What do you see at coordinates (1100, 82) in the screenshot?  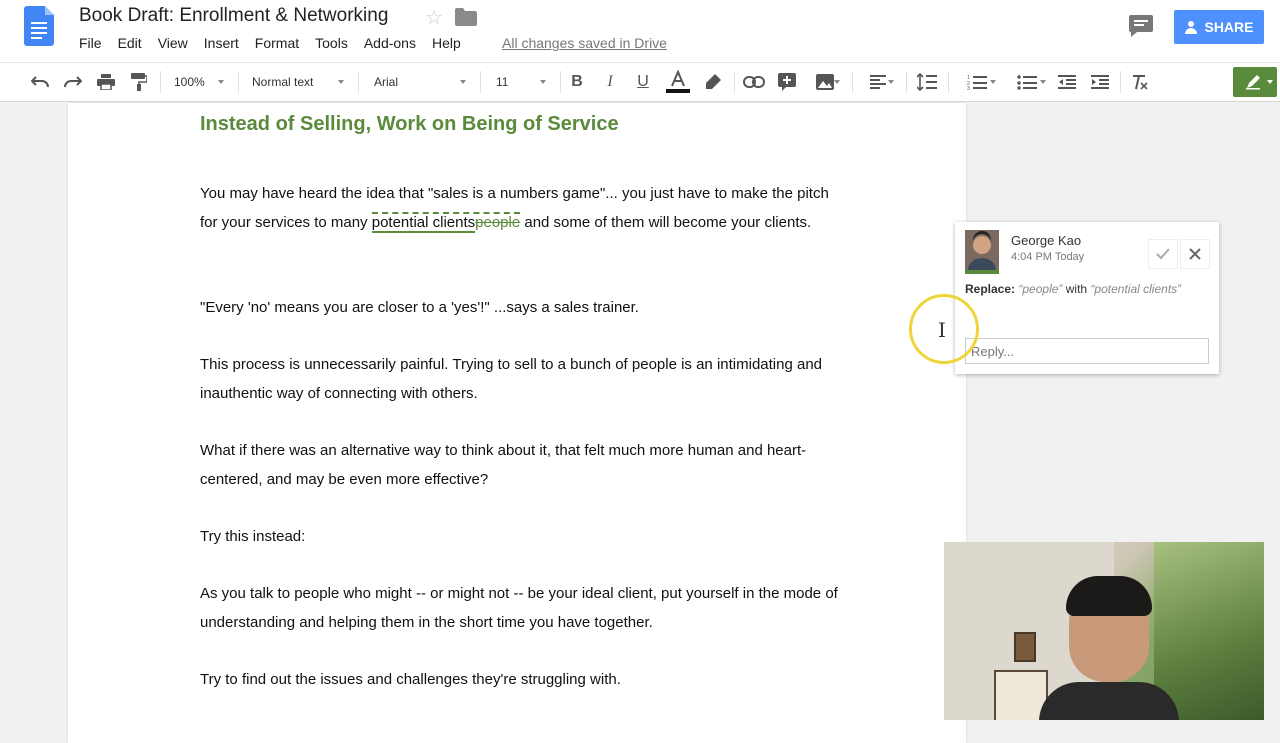 I see `increase-indent-icon` at bounding box center [1100, 82].